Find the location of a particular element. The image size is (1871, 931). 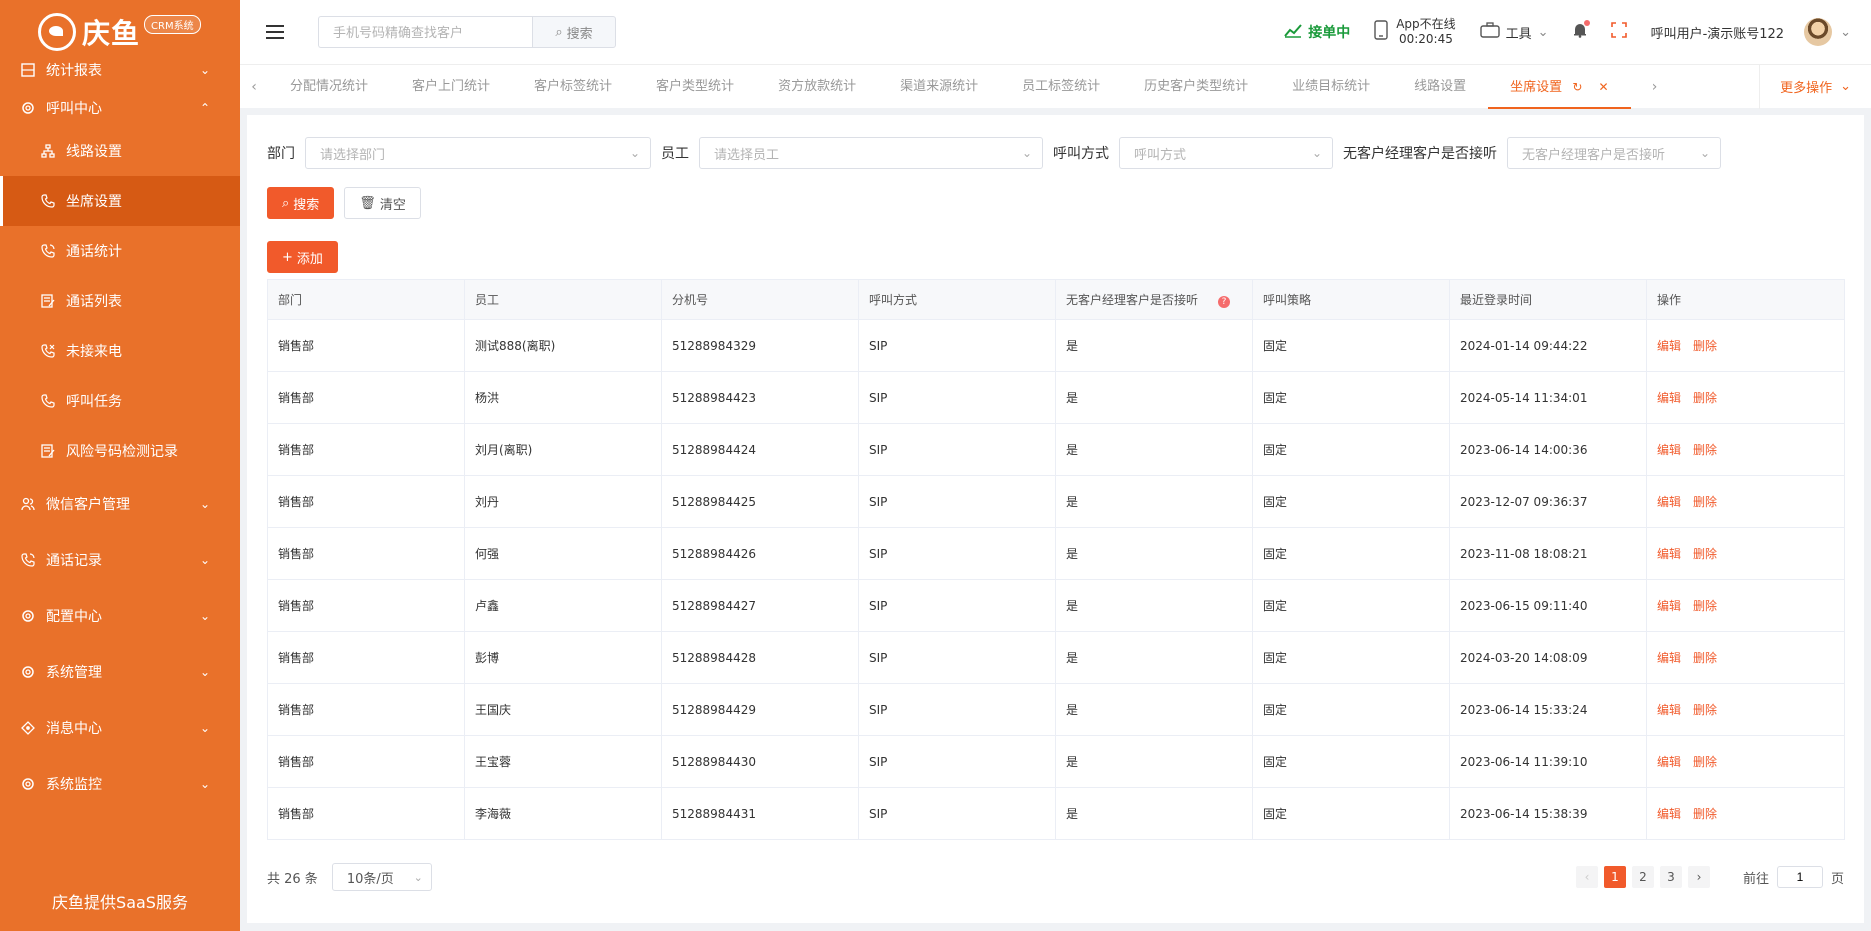

tab-1: 客户上门统计 is located at coordinates (451, 87).